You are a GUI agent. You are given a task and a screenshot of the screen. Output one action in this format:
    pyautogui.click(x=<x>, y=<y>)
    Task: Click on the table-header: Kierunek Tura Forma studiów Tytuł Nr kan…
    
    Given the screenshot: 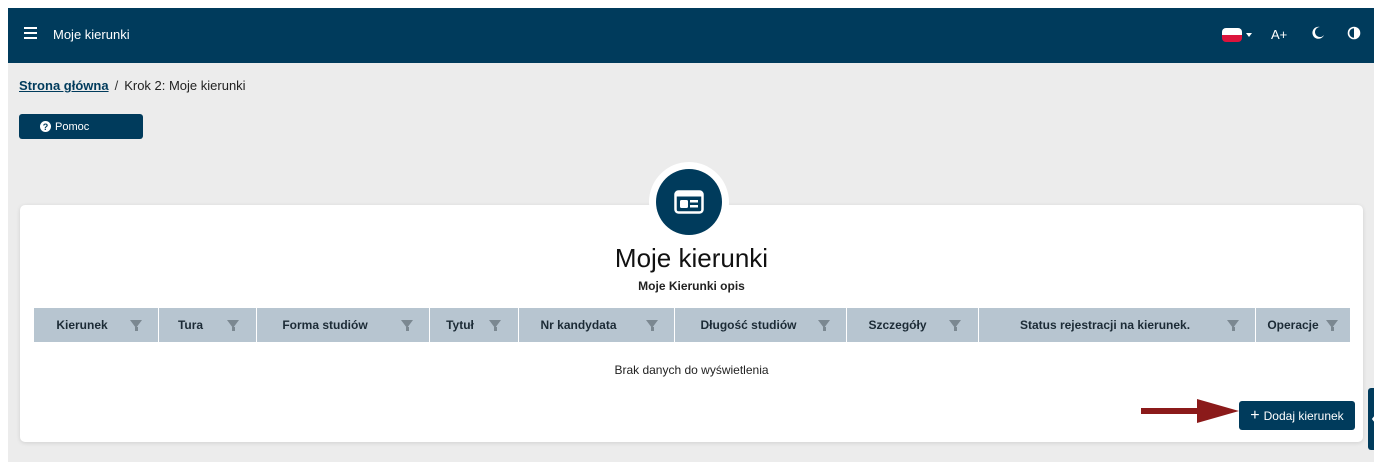 What is the action you would take?
    pyautogui.click(x=692, y=325)
    